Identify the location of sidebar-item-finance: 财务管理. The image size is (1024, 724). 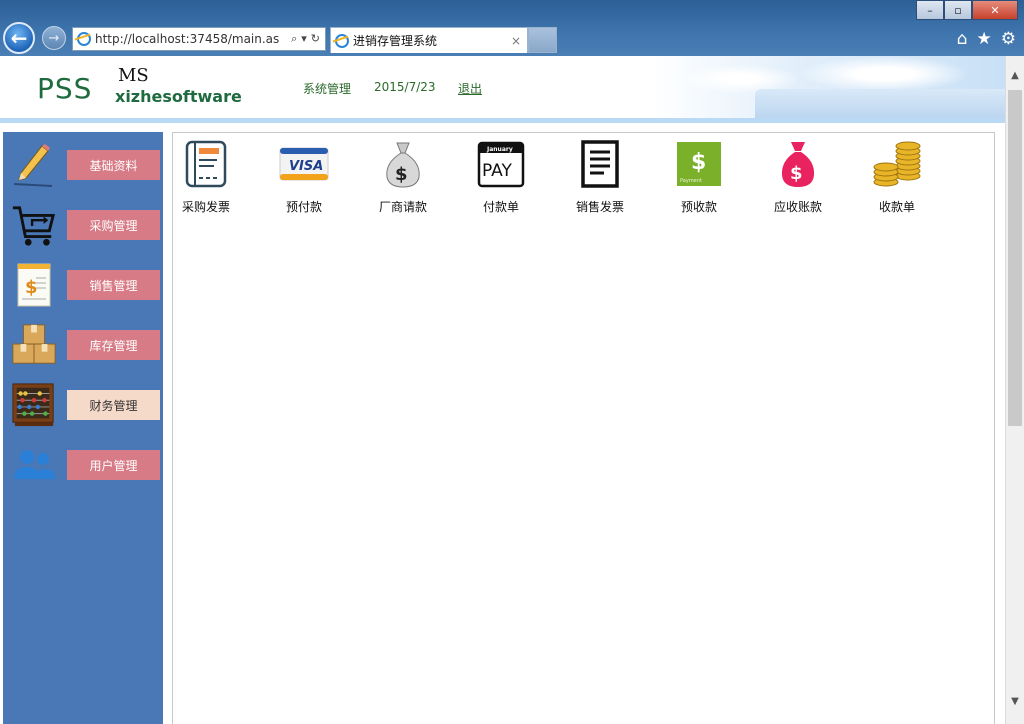
(83, 405).